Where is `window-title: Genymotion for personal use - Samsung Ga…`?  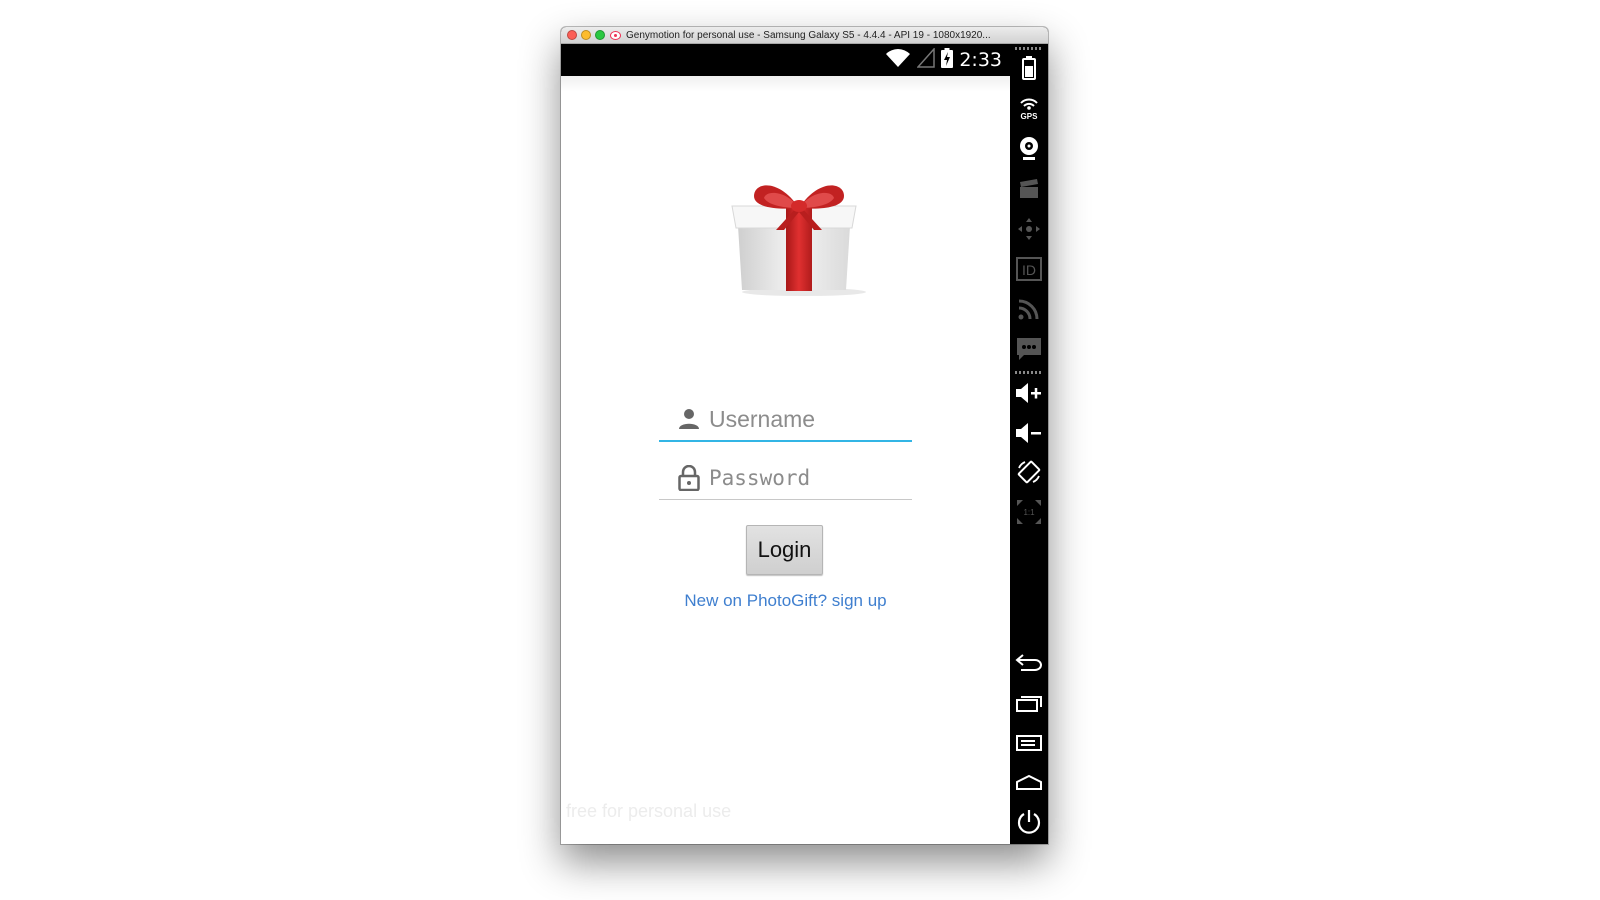 window-title: Genymotion for personal use - Samsung Ga… is located at coordinates (808, 35).